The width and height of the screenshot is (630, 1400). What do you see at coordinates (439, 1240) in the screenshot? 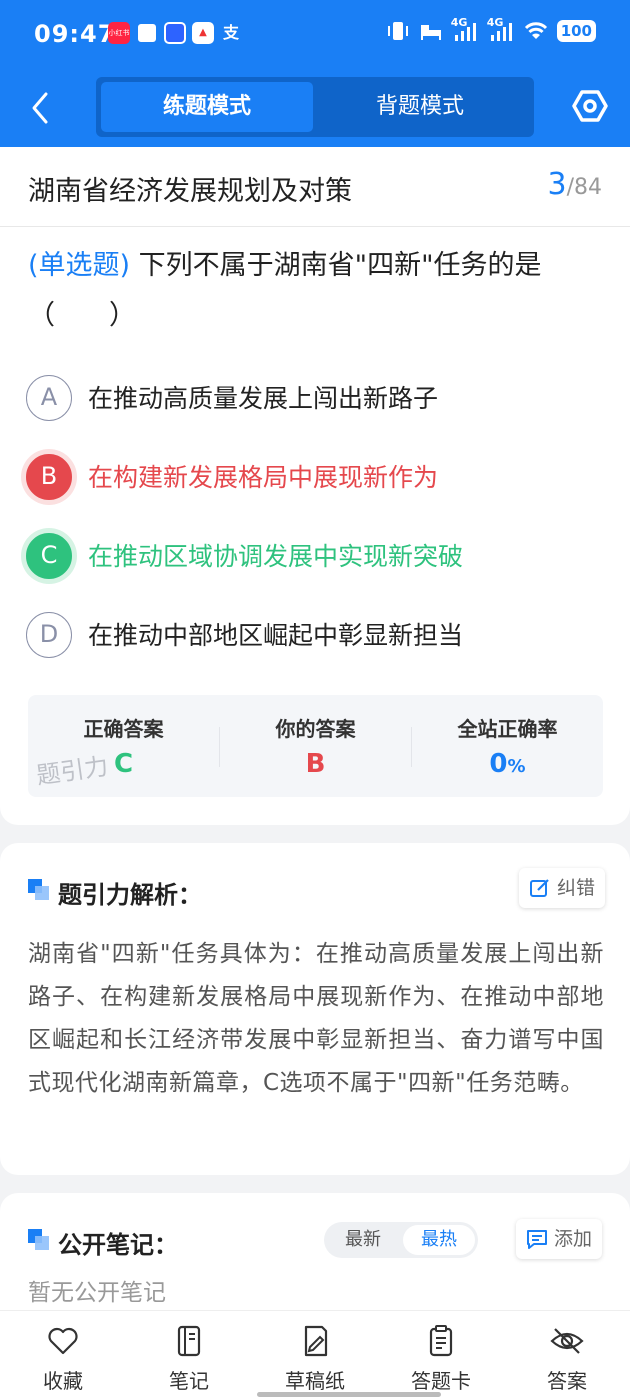
I see `sort-hottest: 最热` at bounding box center [439, 1240].